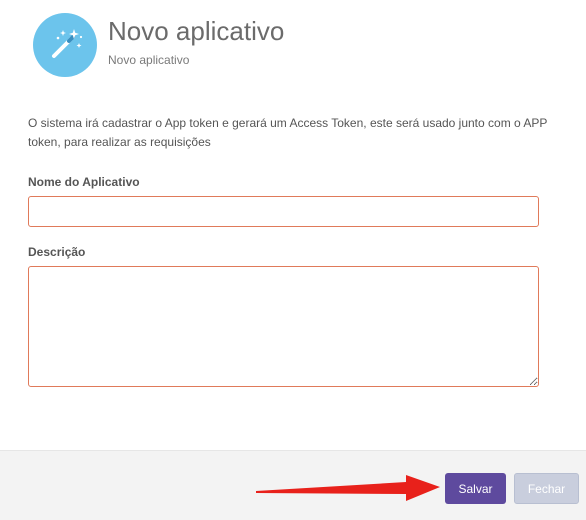 The width and height of the screenshot is (586, 520). I want to click on modal-subtitle: Novo aplicativo, so click(149, 60).